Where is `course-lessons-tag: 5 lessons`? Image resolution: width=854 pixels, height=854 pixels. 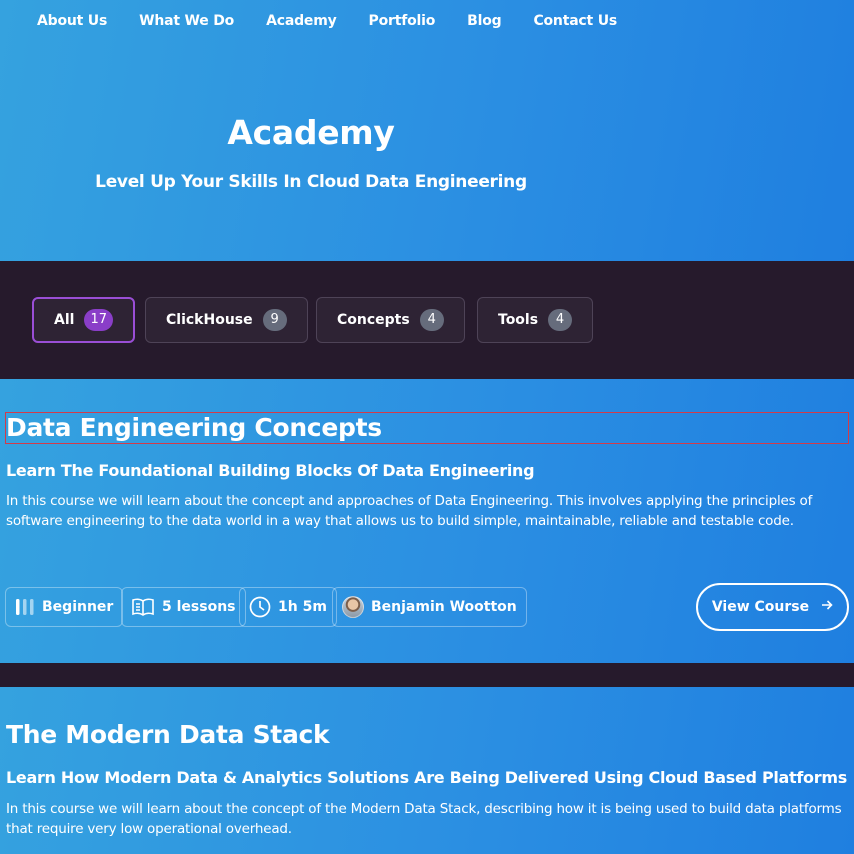 course-lessons-tag: 5 lessons is located at coordinates (183, 607).